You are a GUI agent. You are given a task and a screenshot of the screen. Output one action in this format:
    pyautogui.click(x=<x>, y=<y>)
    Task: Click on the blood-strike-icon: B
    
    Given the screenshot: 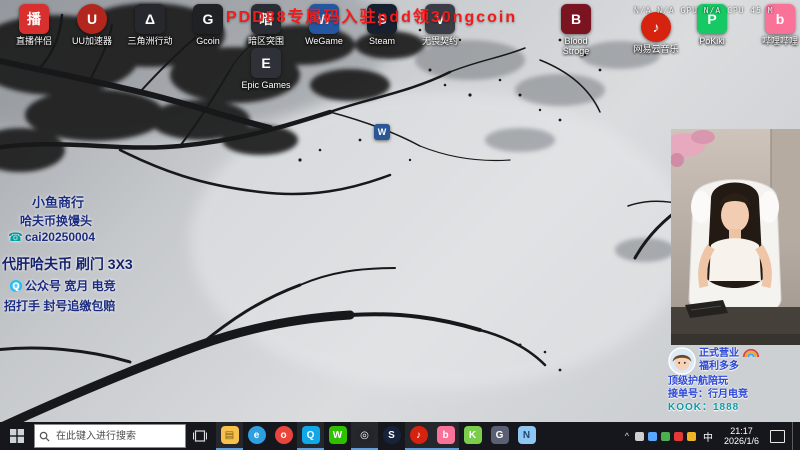 What is the action you would take?
    pyautogui.click(x=576, y=19)
    